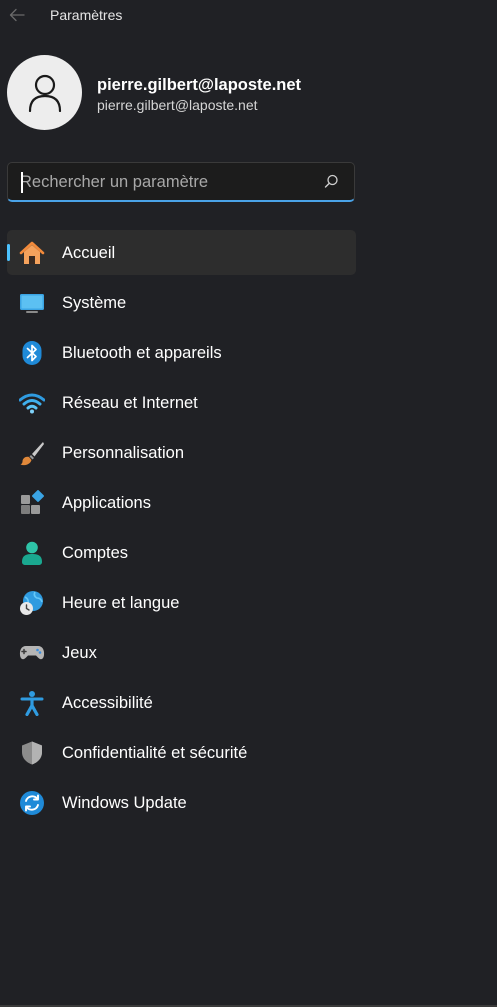 This screenshot has width=497, height=1007. What do you see at coordinates (32, 553) in the screenshot?
I see `account-icon` at bounding box center [32, 553].